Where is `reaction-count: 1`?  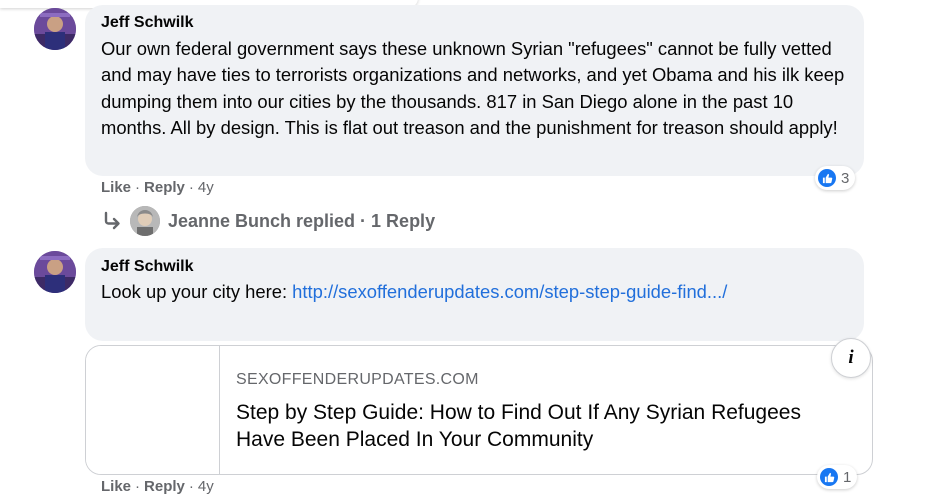
reaction-count: 1 is located at coordinates (837, 477).